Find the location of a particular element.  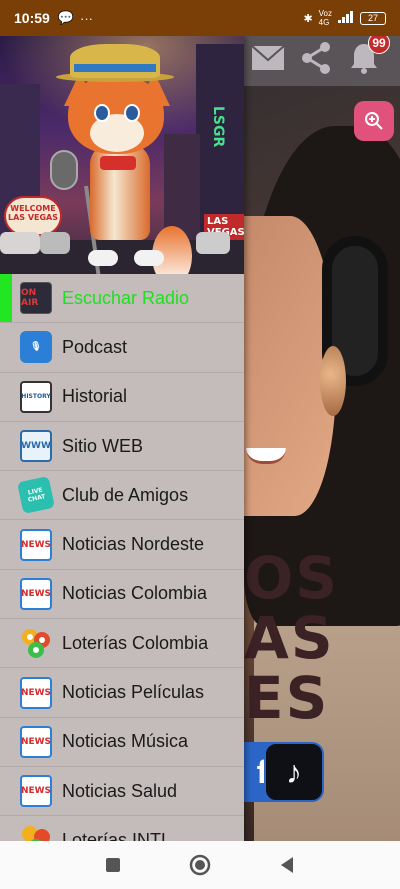

back-triangle-icon is located at coordinates (286, 865).